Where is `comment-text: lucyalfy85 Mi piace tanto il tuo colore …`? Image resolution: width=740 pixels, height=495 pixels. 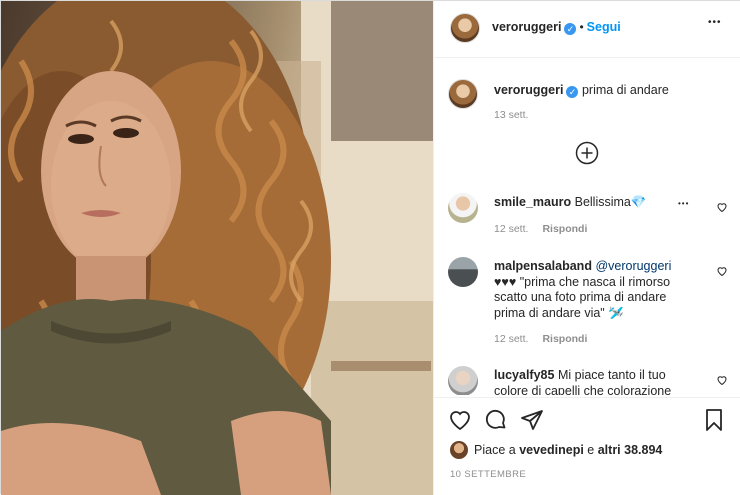 comment-text: lucyalfy85 Mi piace tanto il tuo colore … is located at coordinates (583, 381).